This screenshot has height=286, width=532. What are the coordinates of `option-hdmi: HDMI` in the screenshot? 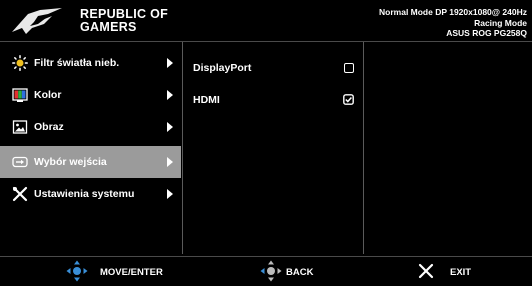 It's located at (273, 100).